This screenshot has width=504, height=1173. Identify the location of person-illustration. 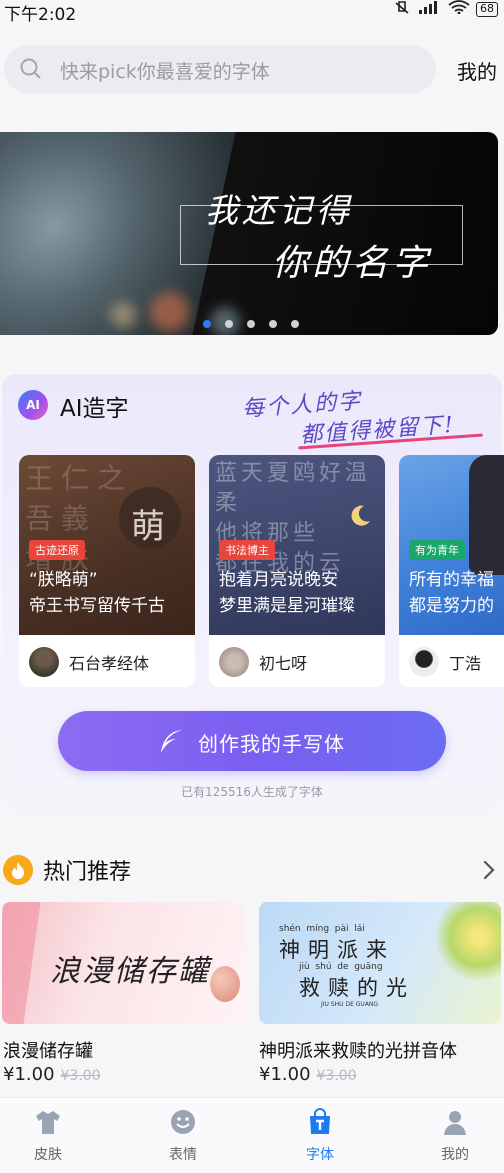
(486, 515).